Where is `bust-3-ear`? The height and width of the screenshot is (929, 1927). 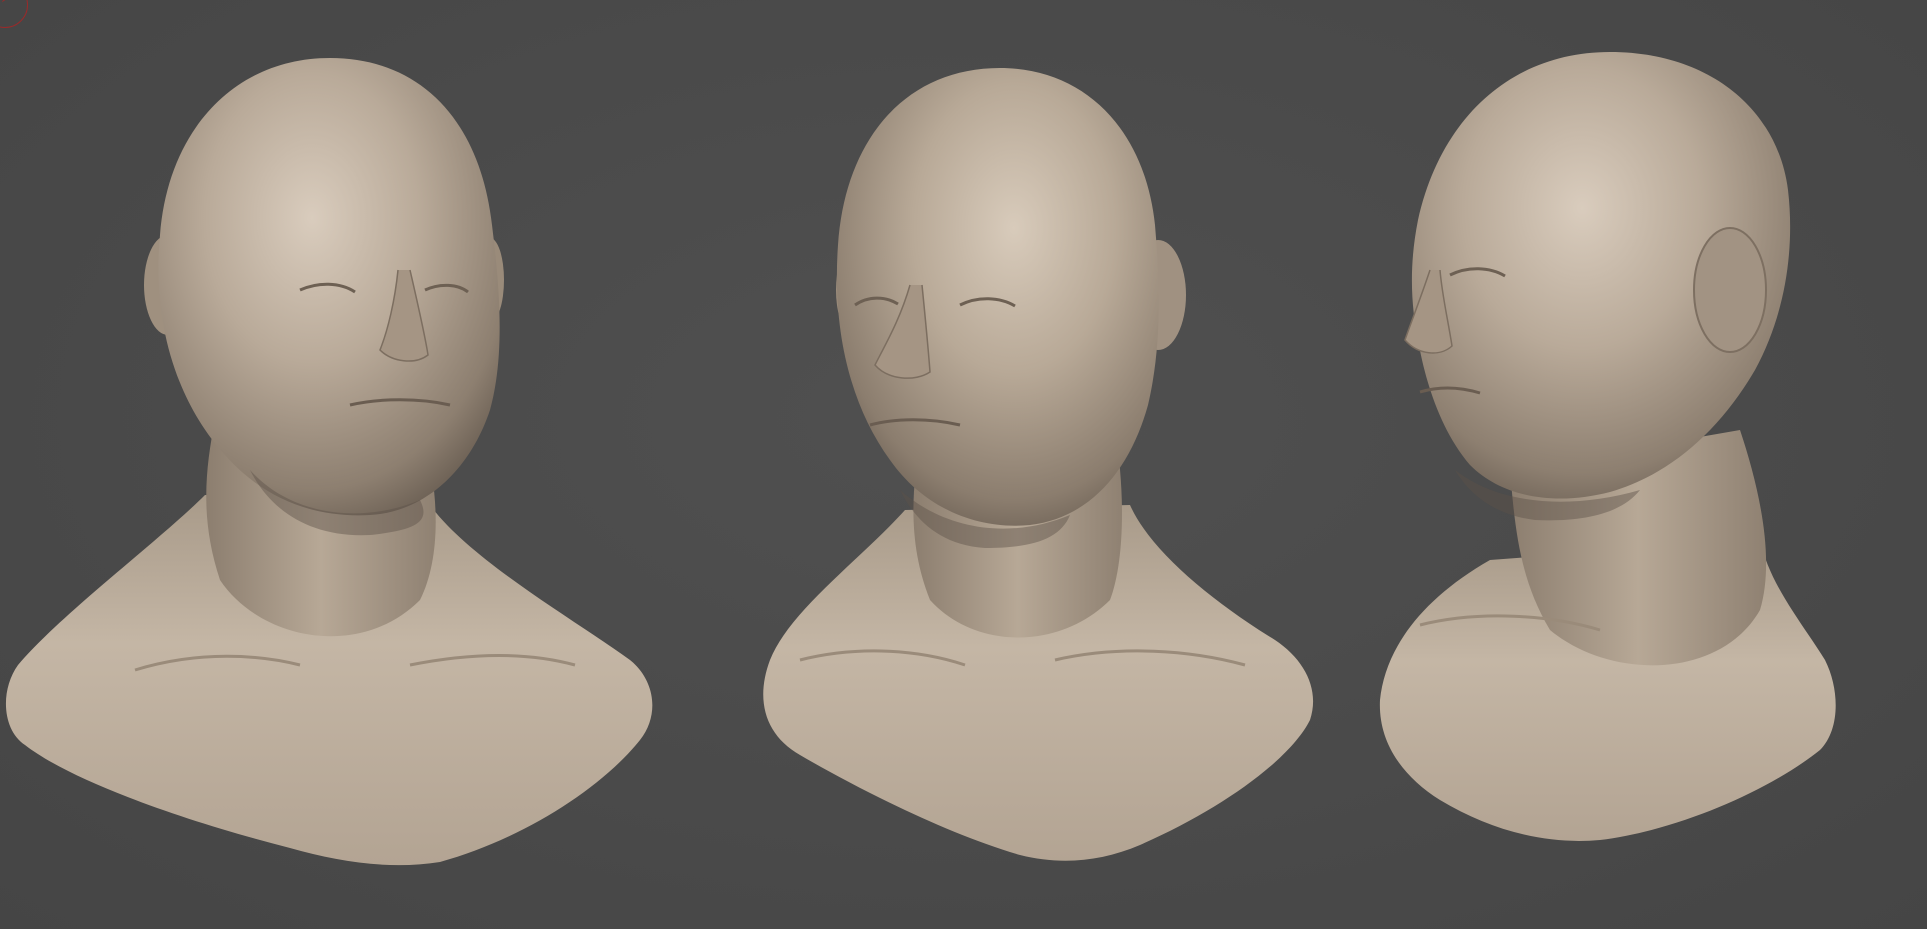
bust-3-ear is located at coordinates (1730, 290).